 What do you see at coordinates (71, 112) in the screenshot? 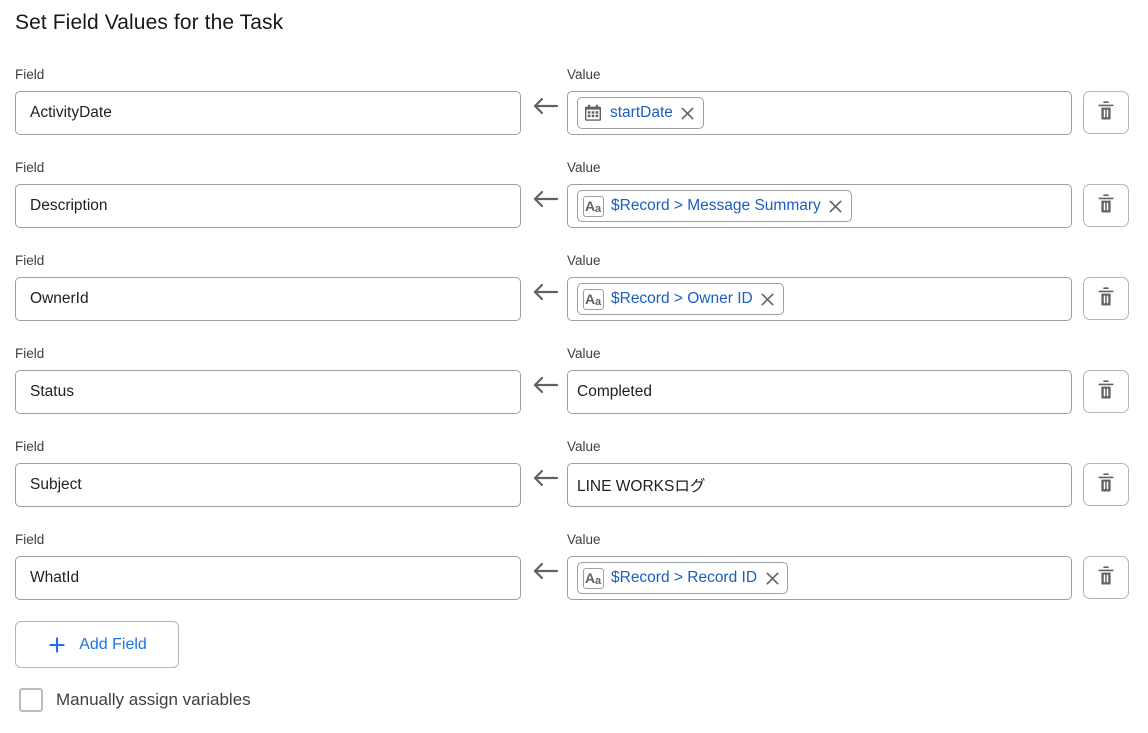
I see `field-input-value: ActivityDate` at bounding box center [71, 112].